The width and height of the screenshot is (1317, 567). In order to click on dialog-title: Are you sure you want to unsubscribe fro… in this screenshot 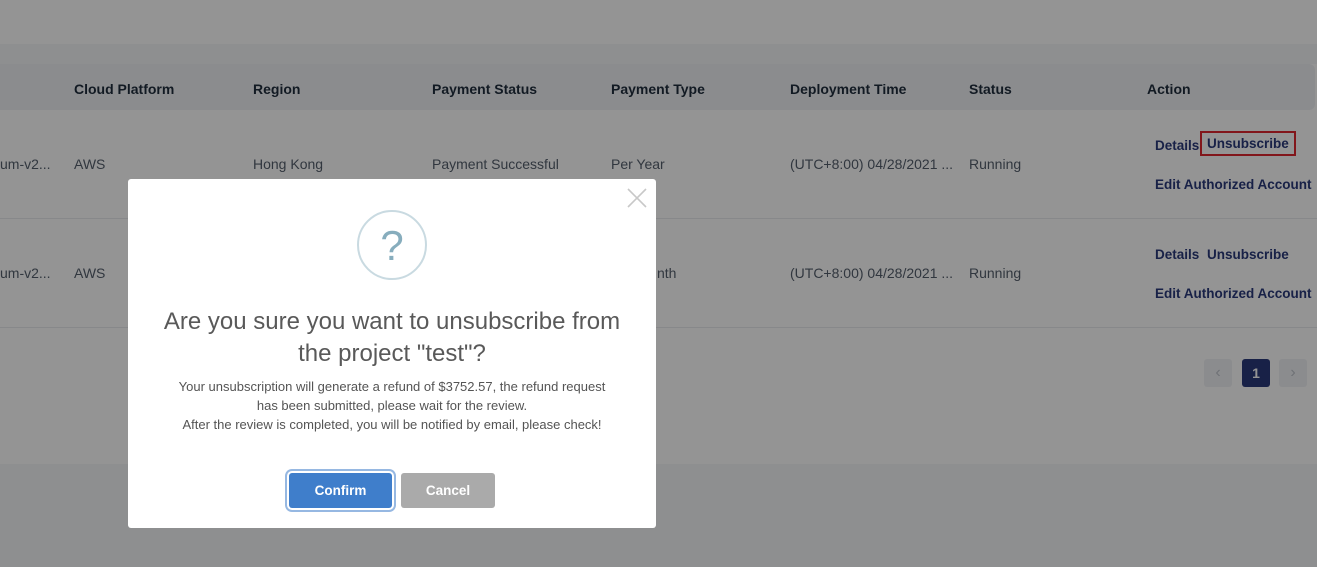, I will do `click(392, 337)`.